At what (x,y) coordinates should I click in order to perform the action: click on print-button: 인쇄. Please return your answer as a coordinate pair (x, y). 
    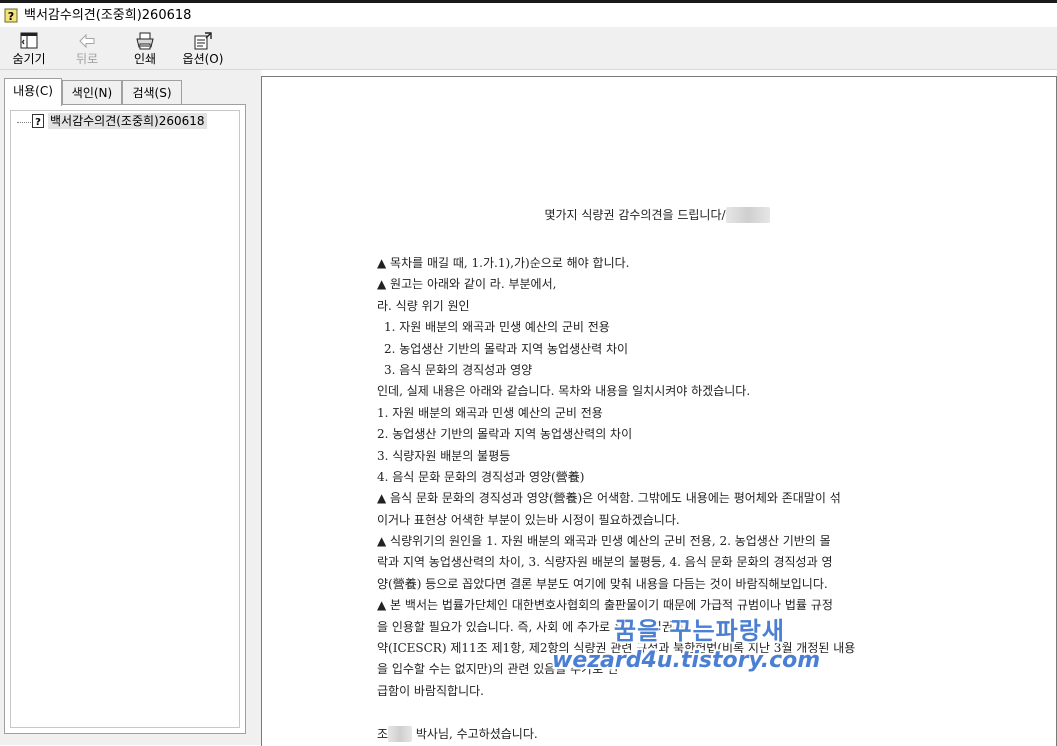
    Looking at the image, I should click on (145, 48).